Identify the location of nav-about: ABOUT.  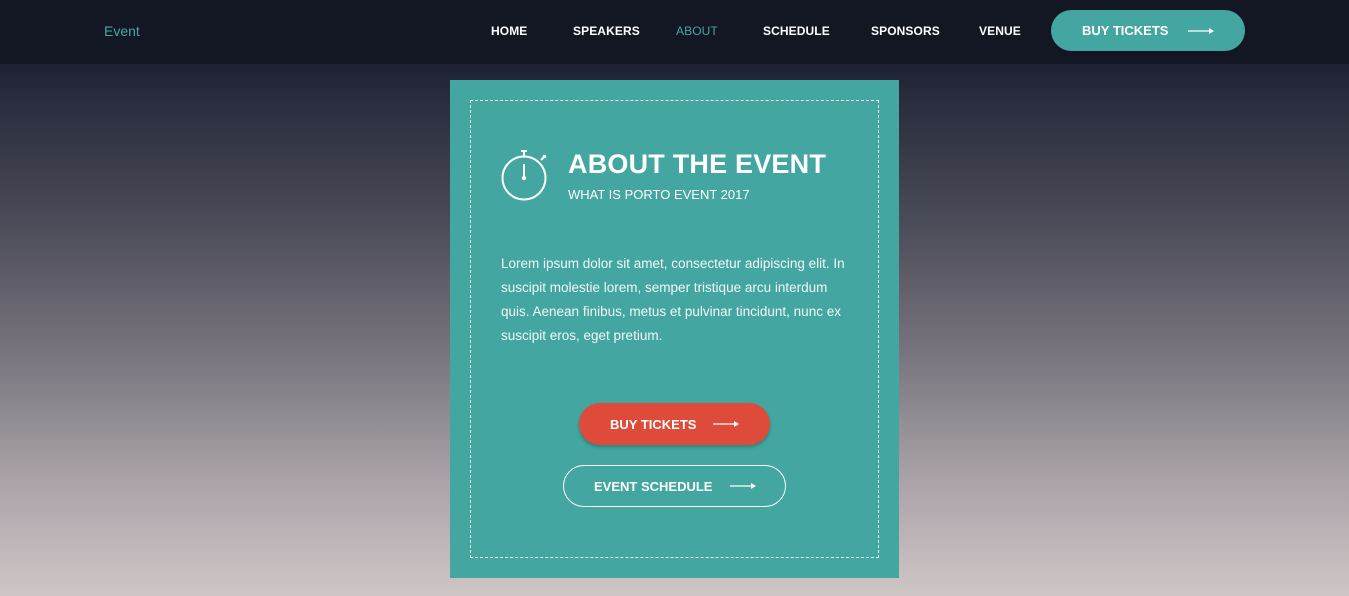
(697, 31).